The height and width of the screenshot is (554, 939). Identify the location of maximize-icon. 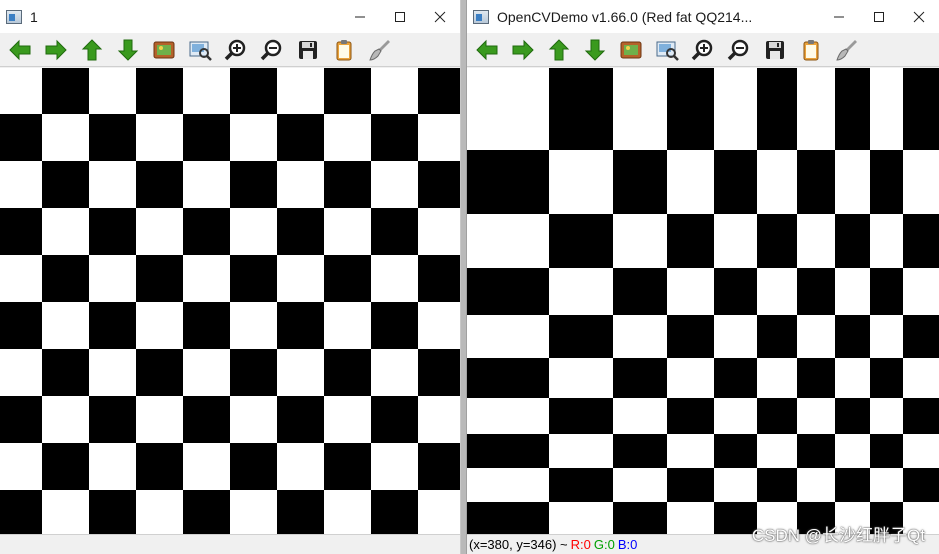
(400, 16).